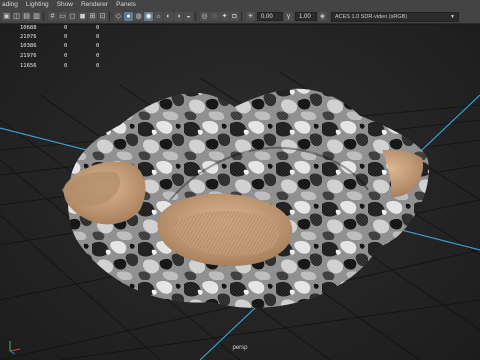 The image size is (480, 360). What do you see at coordinates (234, 16) in the screenshot?
I see `backface-culling-icon: ◘` at bounding box center [234, 16].